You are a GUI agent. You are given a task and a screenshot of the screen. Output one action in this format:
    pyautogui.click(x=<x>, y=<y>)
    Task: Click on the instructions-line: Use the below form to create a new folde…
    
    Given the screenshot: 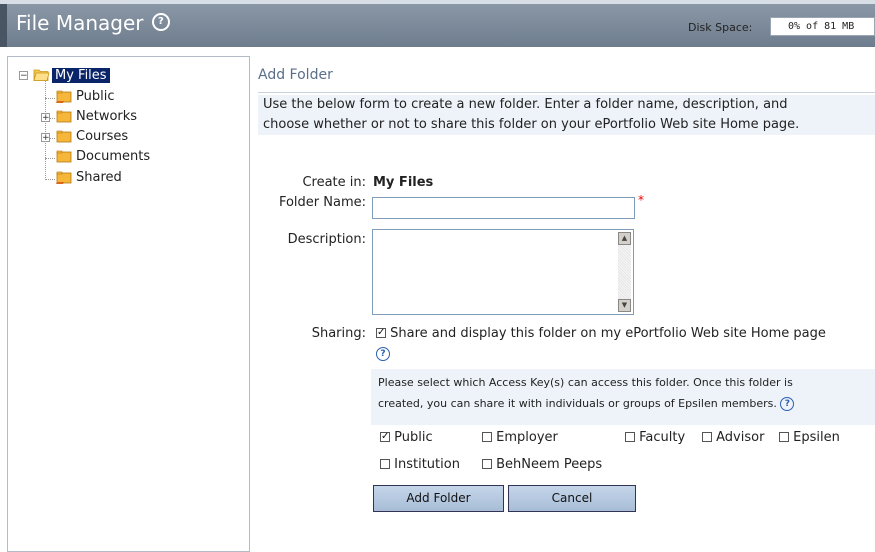 What is the action you would take?
    pyautogui.click(x=525, y=104)
    